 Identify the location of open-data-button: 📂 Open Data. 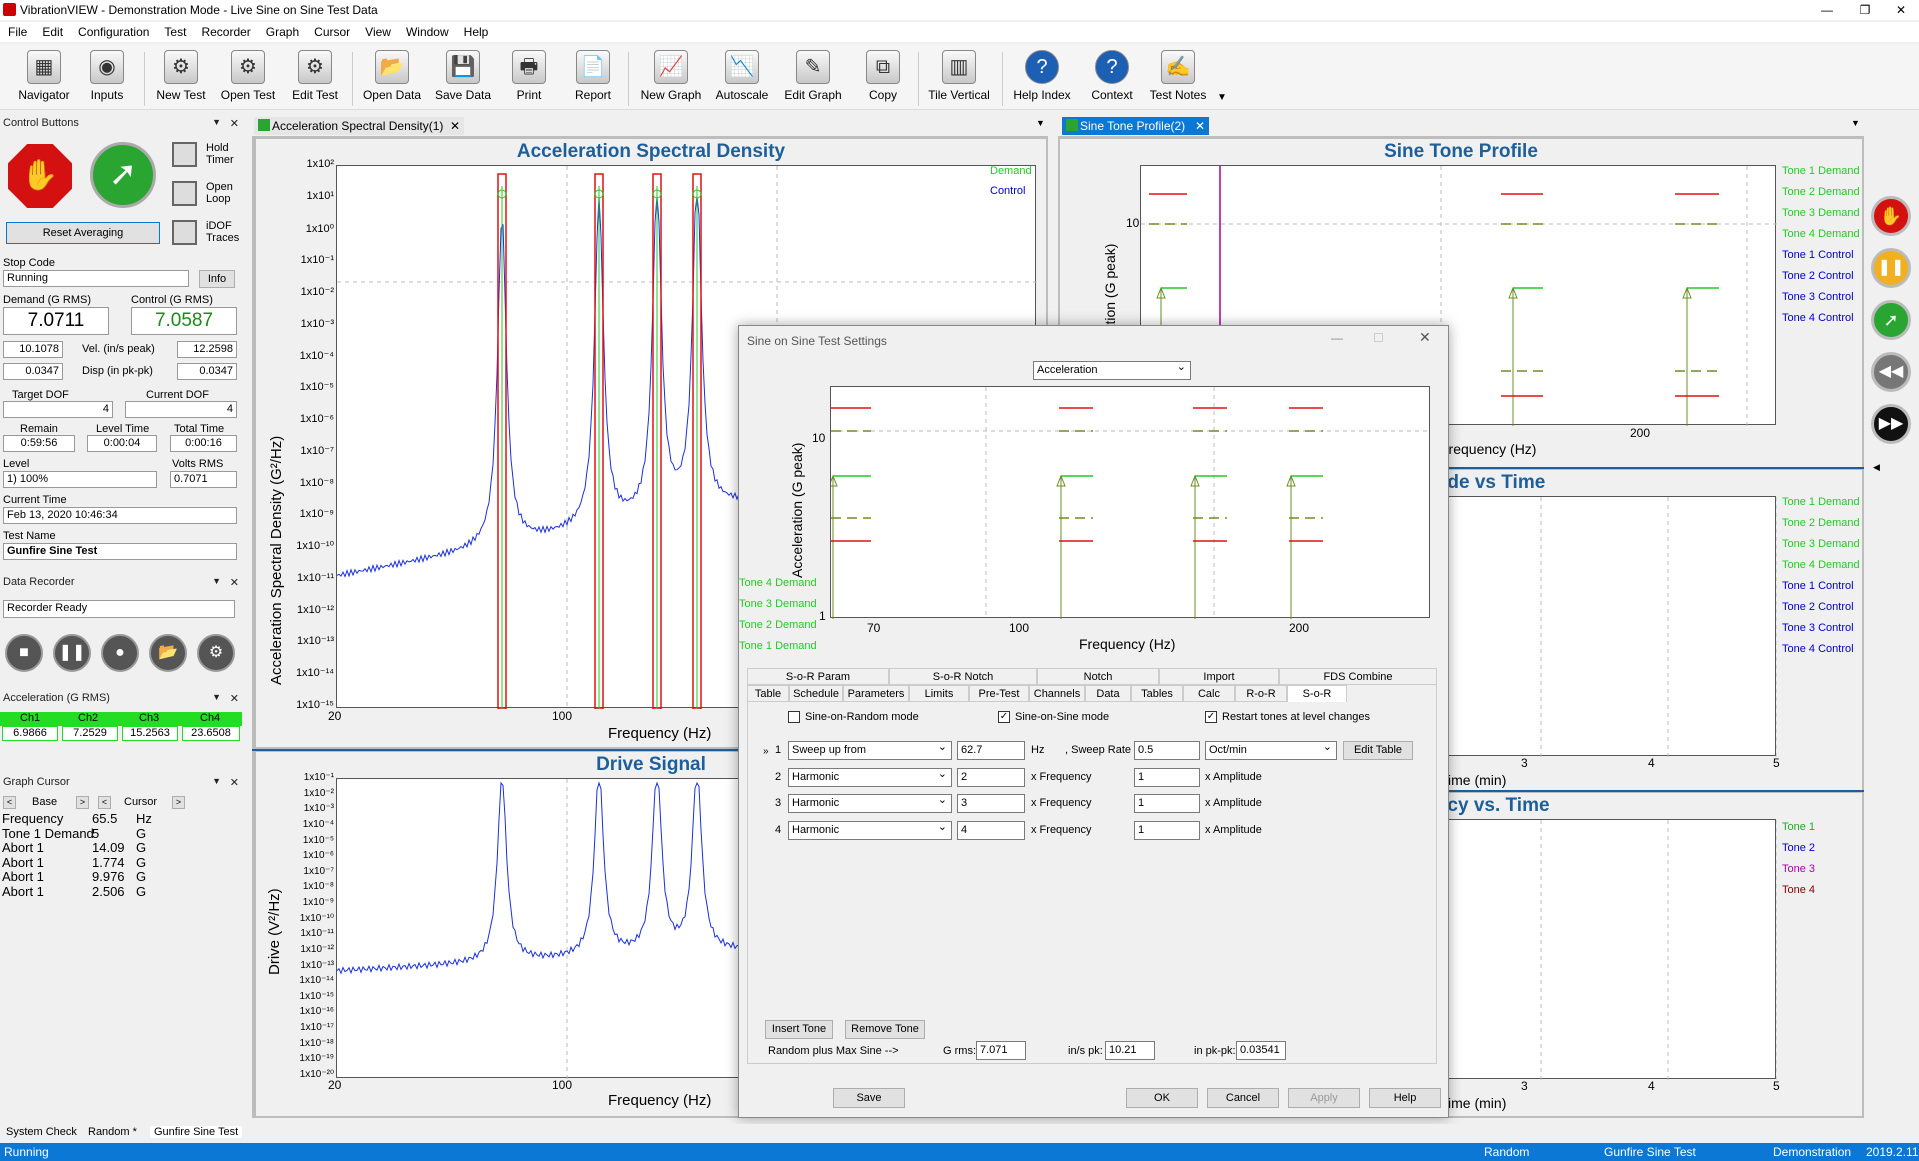
(392, 76).